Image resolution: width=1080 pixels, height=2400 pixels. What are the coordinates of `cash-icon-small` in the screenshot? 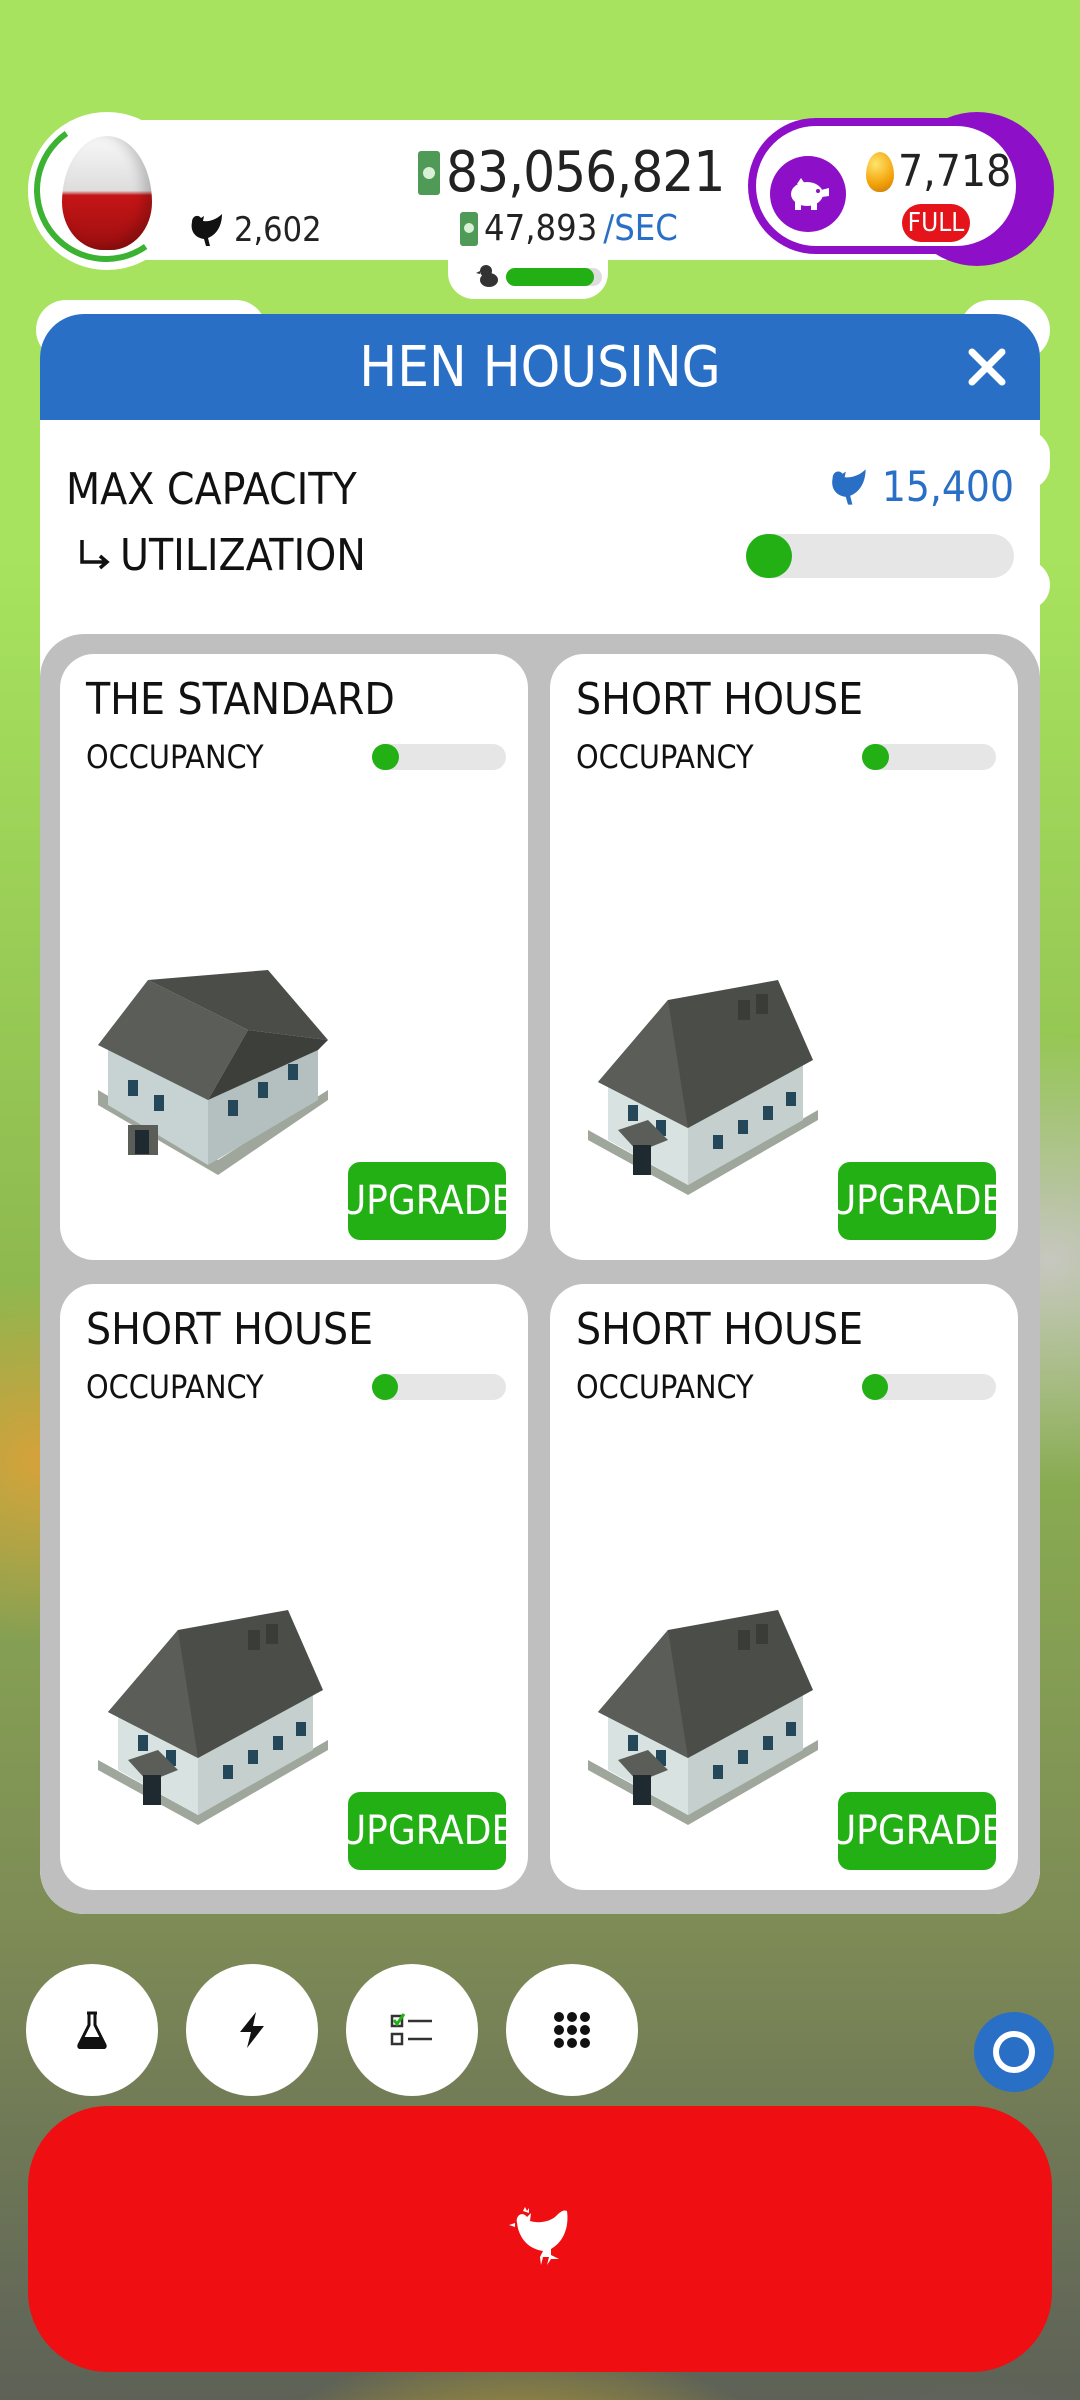 It's located at (469, 228).